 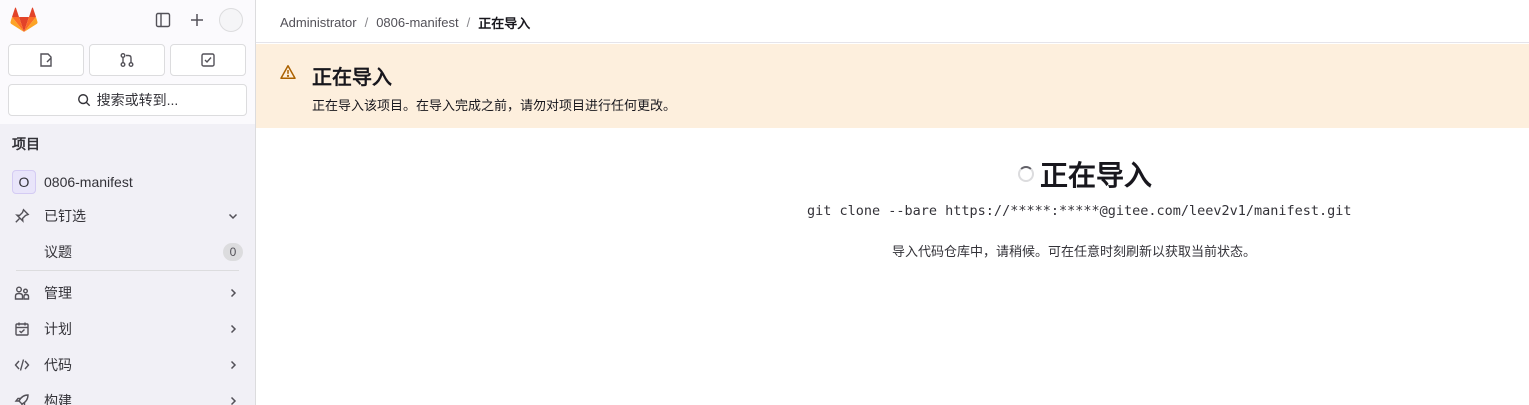 I want to click on sidebar-item-project: O 0806-manifest, so click(x=127, y=182).